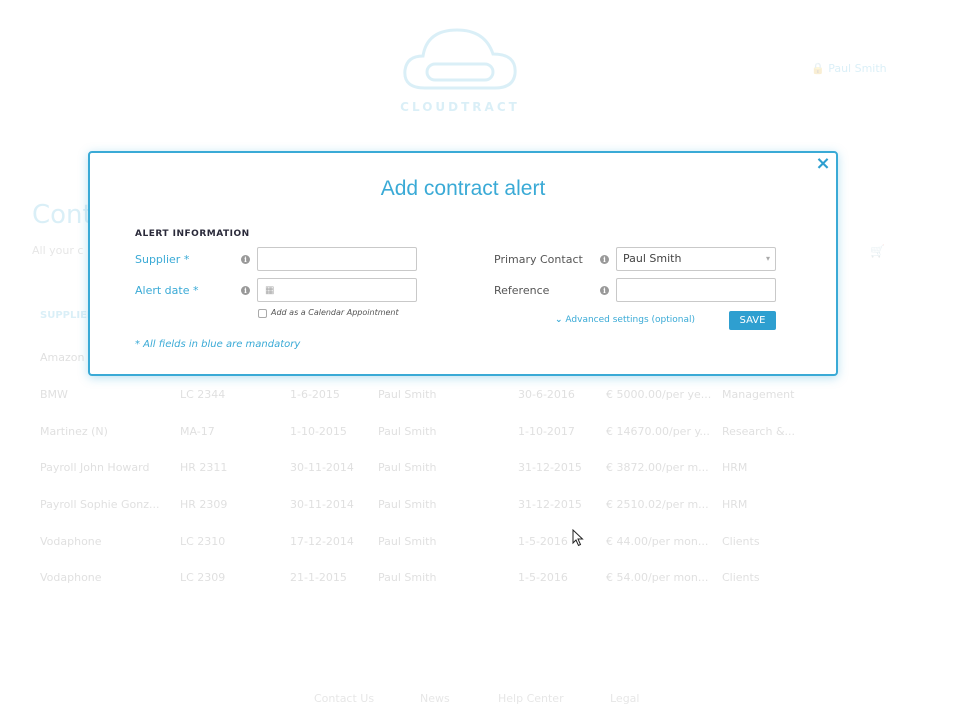 Image resolution: width=960 pixels, height=712 pixels. I want to click on reference-input, so click(696, 290).